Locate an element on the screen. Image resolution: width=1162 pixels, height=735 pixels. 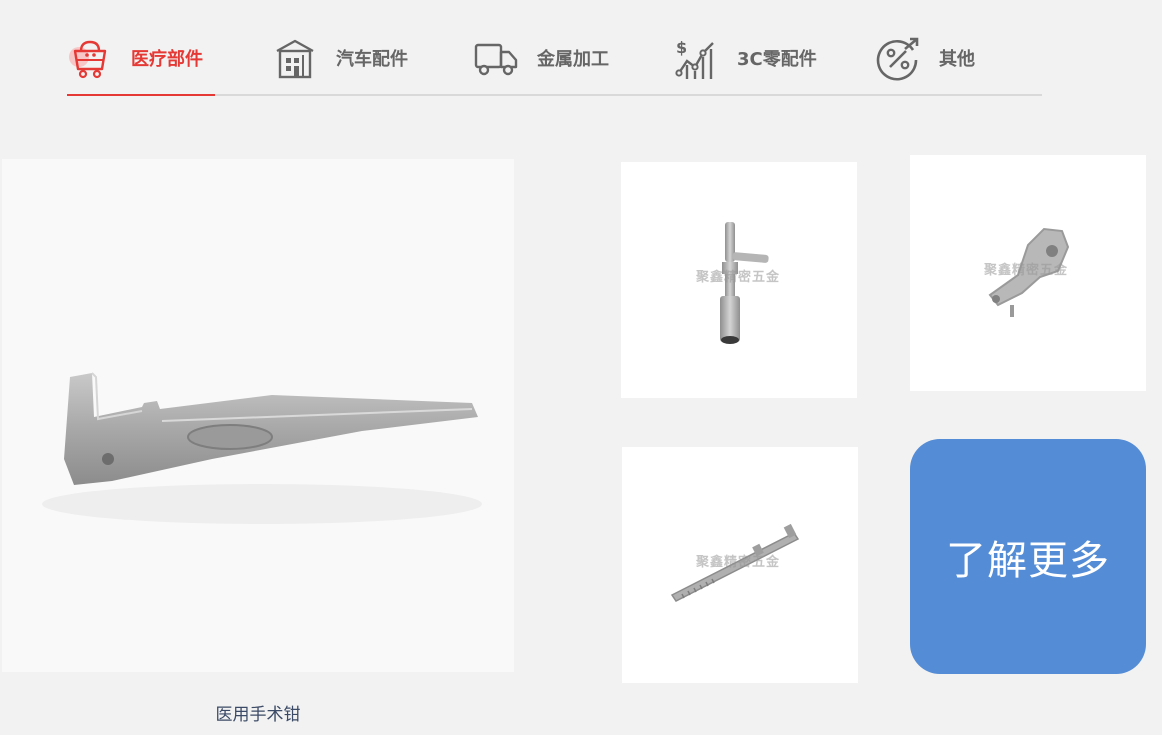
tab-auto-parts: 汽车配件 is located at coordinates (340, 58).